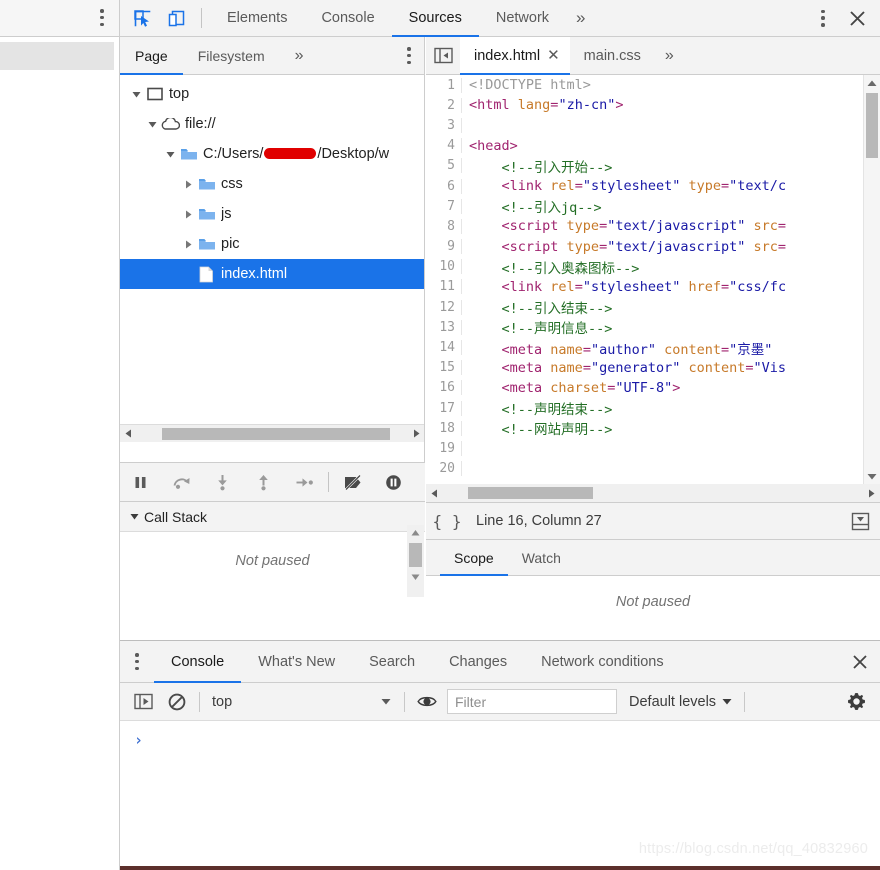 The width and height of the screenshot is (880, 870). Describe the element at coordinates (272, 517) in the screenshot. I see `call-stack-header: Call Stack` at that location.